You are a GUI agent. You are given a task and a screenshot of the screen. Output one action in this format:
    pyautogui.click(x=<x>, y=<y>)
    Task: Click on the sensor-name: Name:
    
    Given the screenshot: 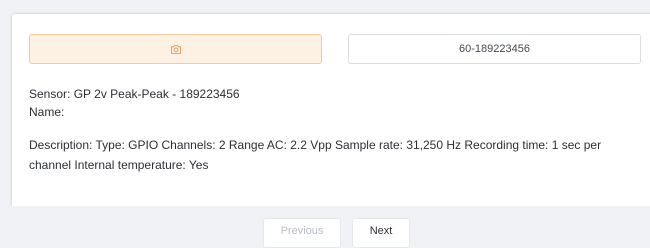 What is the action you would take?
    pyautogui.click(x=47, y=112)
    